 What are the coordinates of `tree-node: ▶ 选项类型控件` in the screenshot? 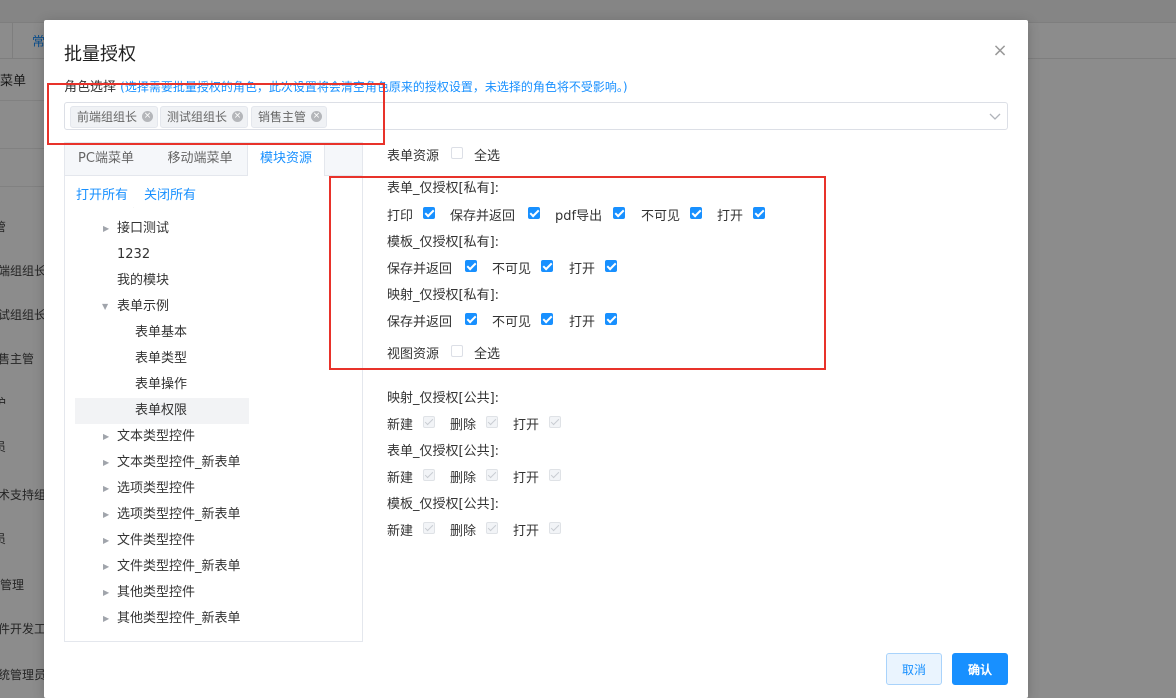 It's located at (213, 489).